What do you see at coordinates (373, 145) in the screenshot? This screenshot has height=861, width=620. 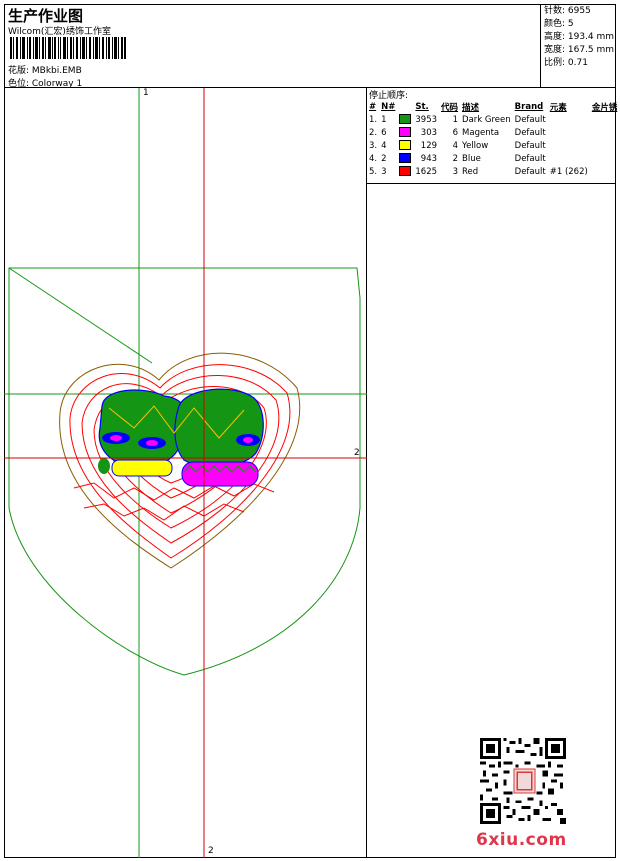 I see `row-index: 3.` at bounding box center [373, 145].